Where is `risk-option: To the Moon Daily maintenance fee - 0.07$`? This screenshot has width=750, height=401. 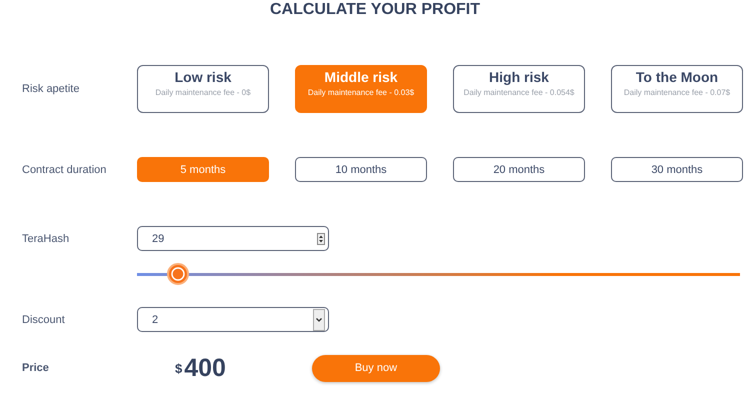 risk-option: To the Moon Daily maintenance fee - 0.07$ is located at coordinates (677, 89).